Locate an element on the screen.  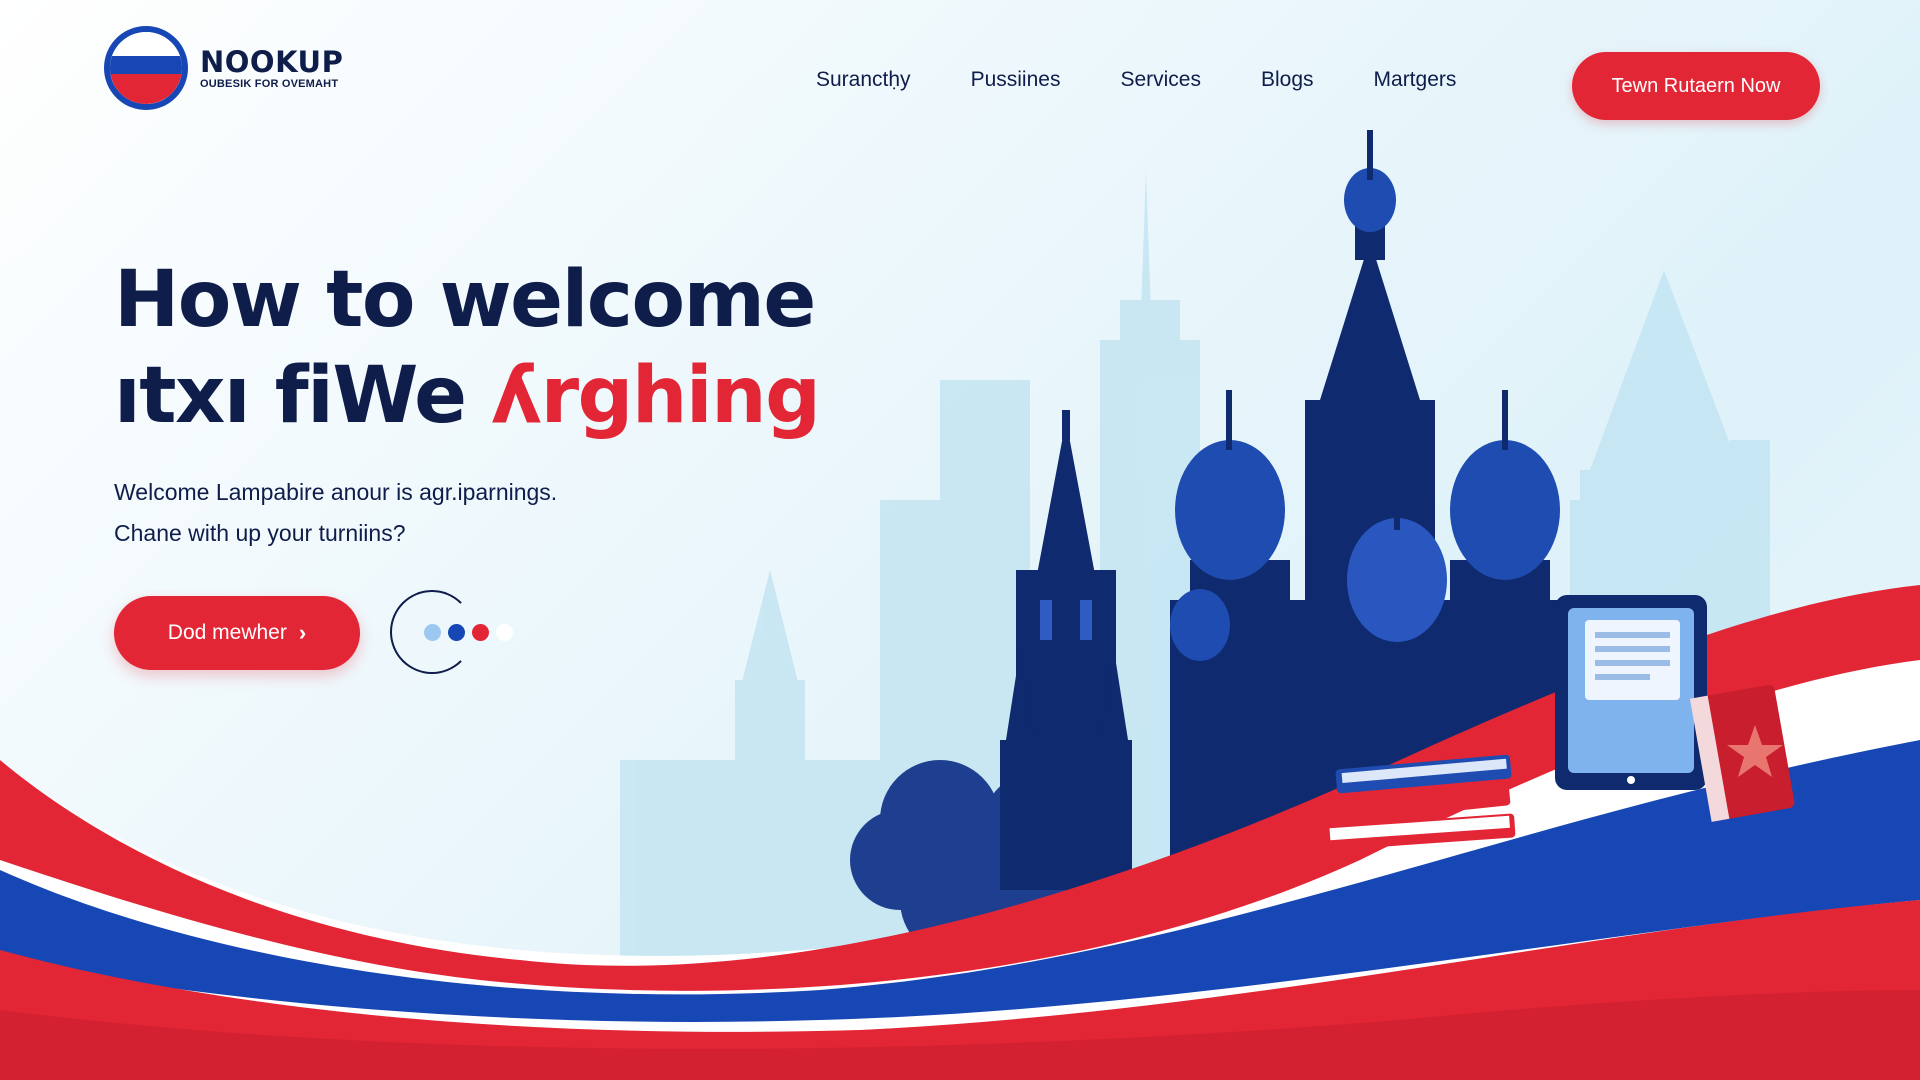
hero-title: How to welcome ıtxı fiWe ʎrghing is located at coordinates (467, 348).